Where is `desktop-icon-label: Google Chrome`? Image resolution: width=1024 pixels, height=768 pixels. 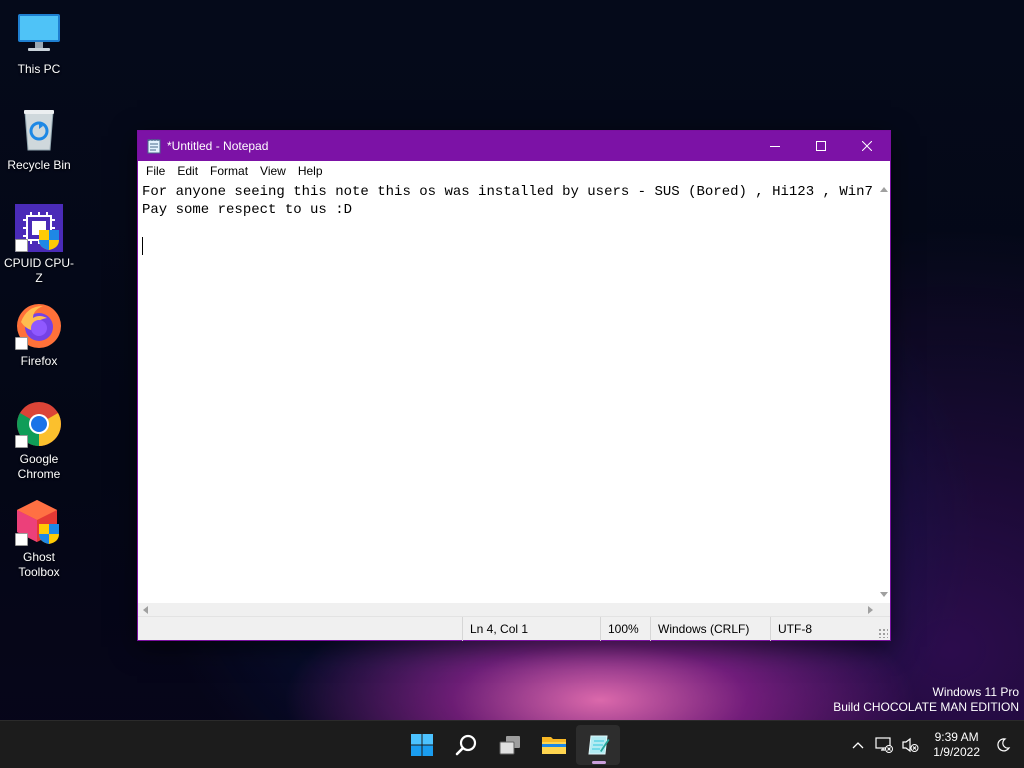
desktop-icon-label: Google Chrome is located at coordinates (39, 466).